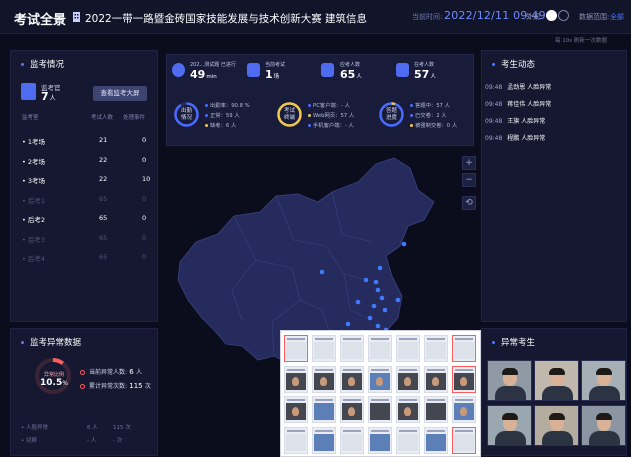  Describe the element at coordinates (34, 239) in the screenshot. I see `table-cell: • 后考3` at that location.